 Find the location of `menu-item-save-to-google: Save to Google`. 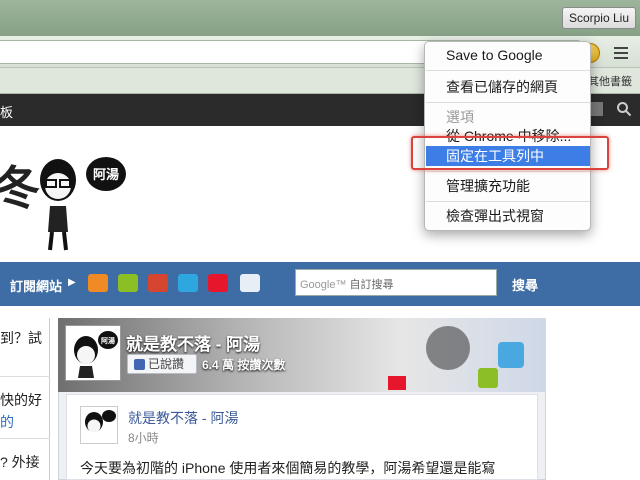

menu-item-save-to-google: Save to Google is located at coordinates (508, 55).